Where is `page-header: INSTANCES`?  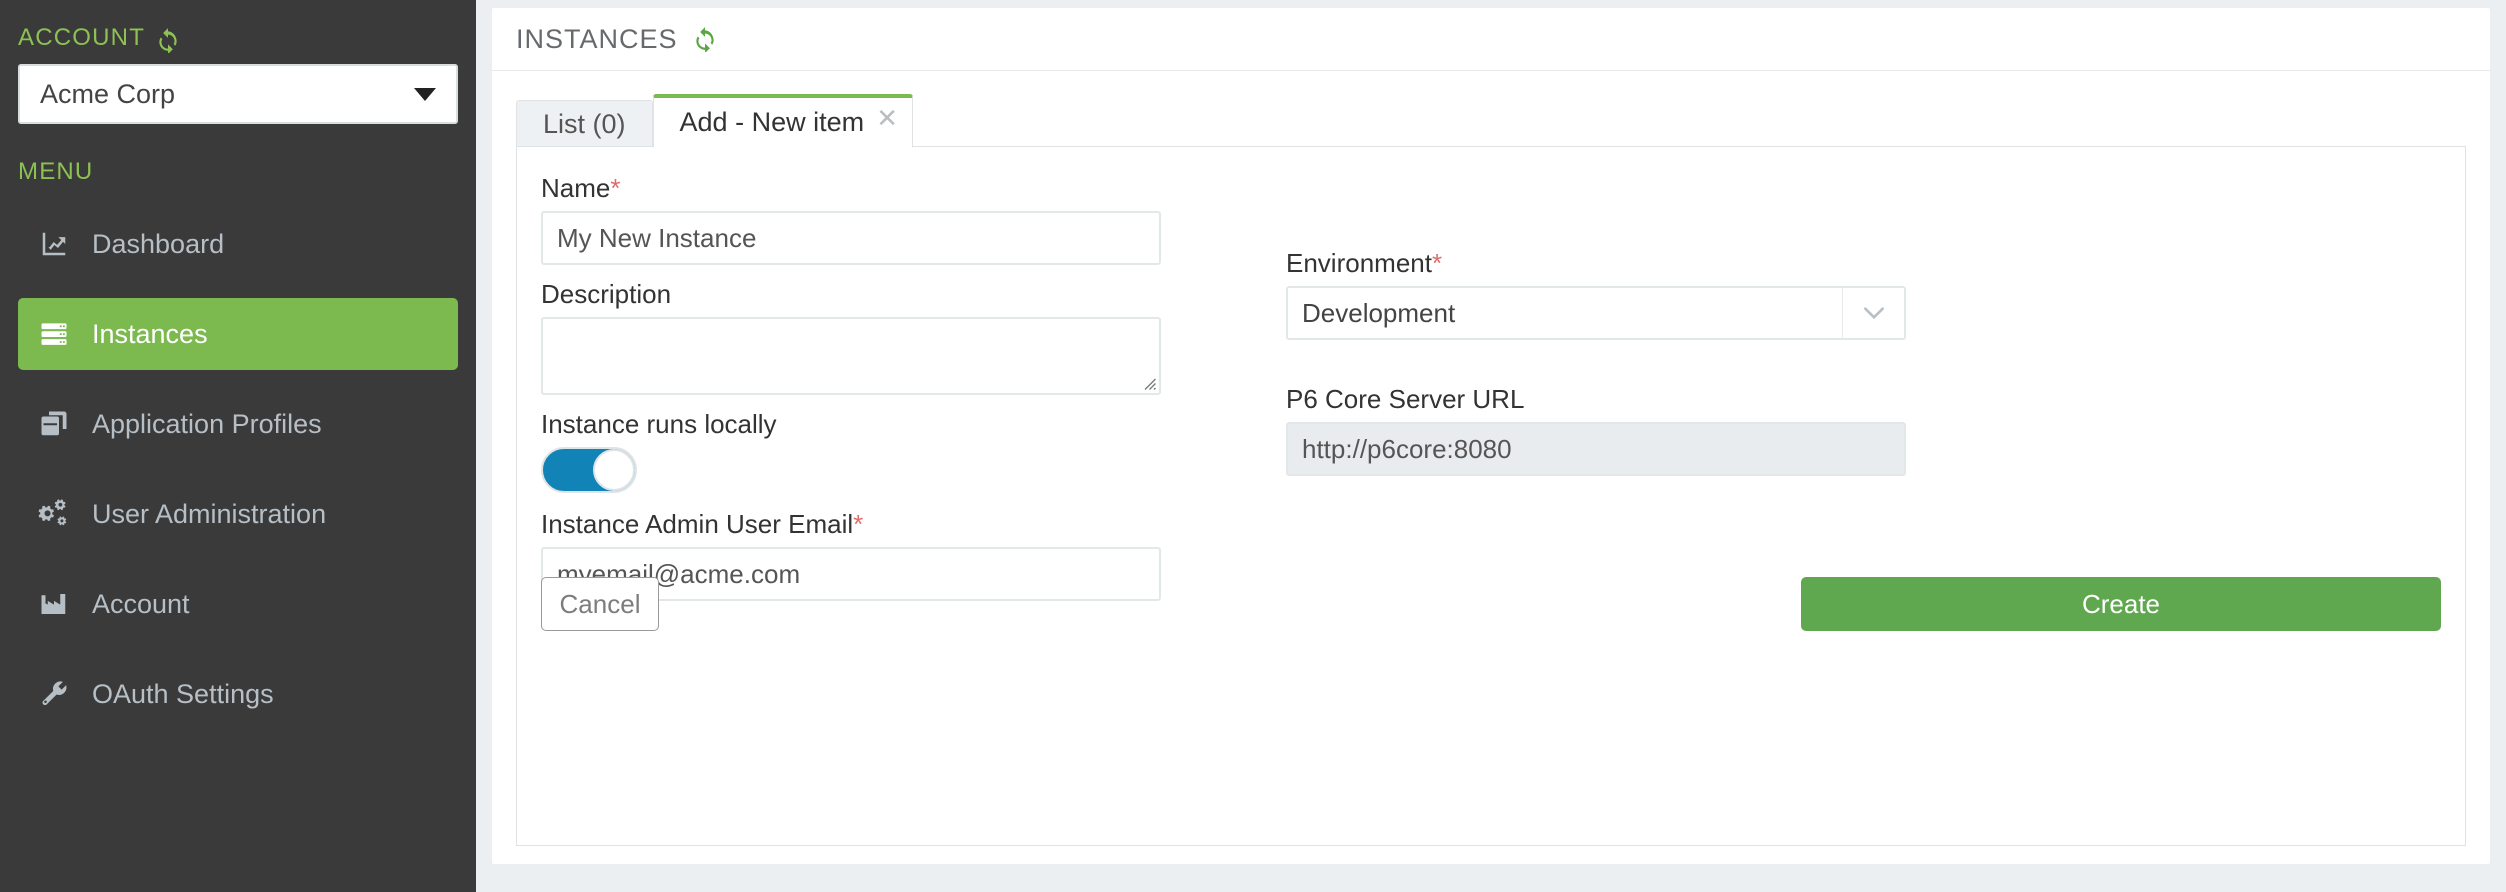
page-header: INSTANCES is located at coordinates (1491, 39).